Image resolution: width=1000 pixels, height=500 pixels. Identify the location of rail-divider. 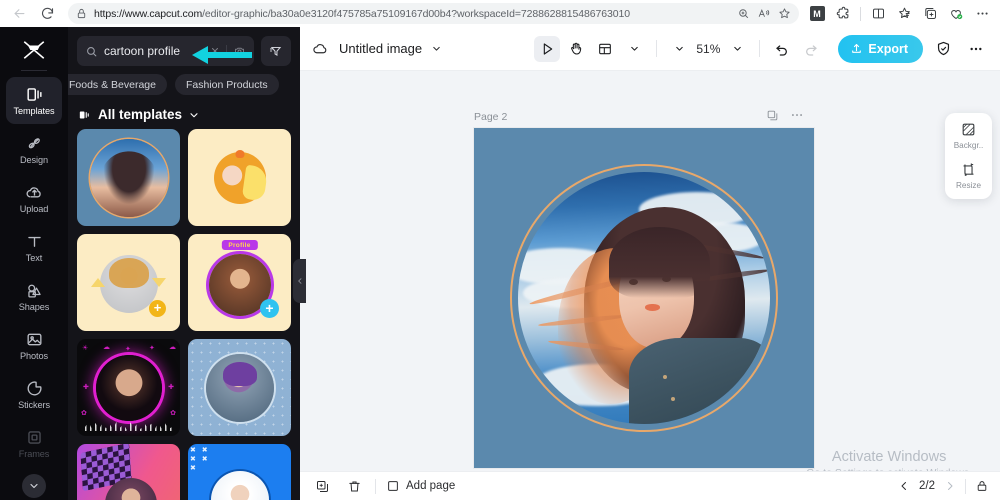
(34, 70).